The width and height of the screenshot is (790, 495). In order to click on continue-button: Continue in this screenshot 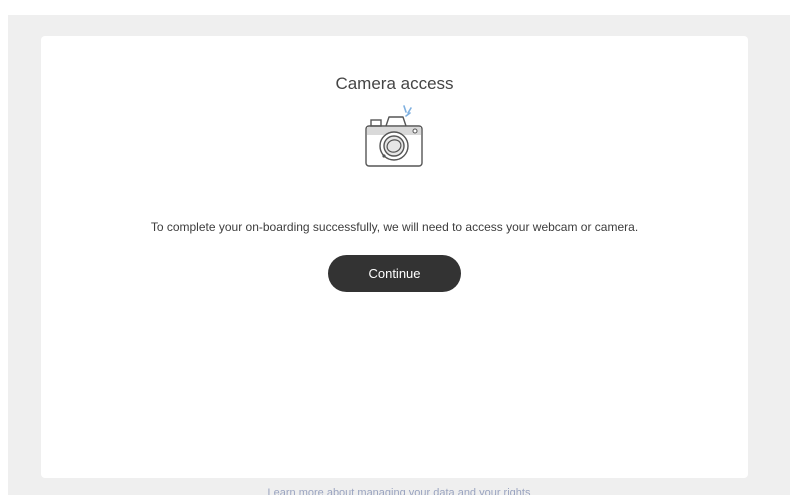, I will do `click(394, 273)`.